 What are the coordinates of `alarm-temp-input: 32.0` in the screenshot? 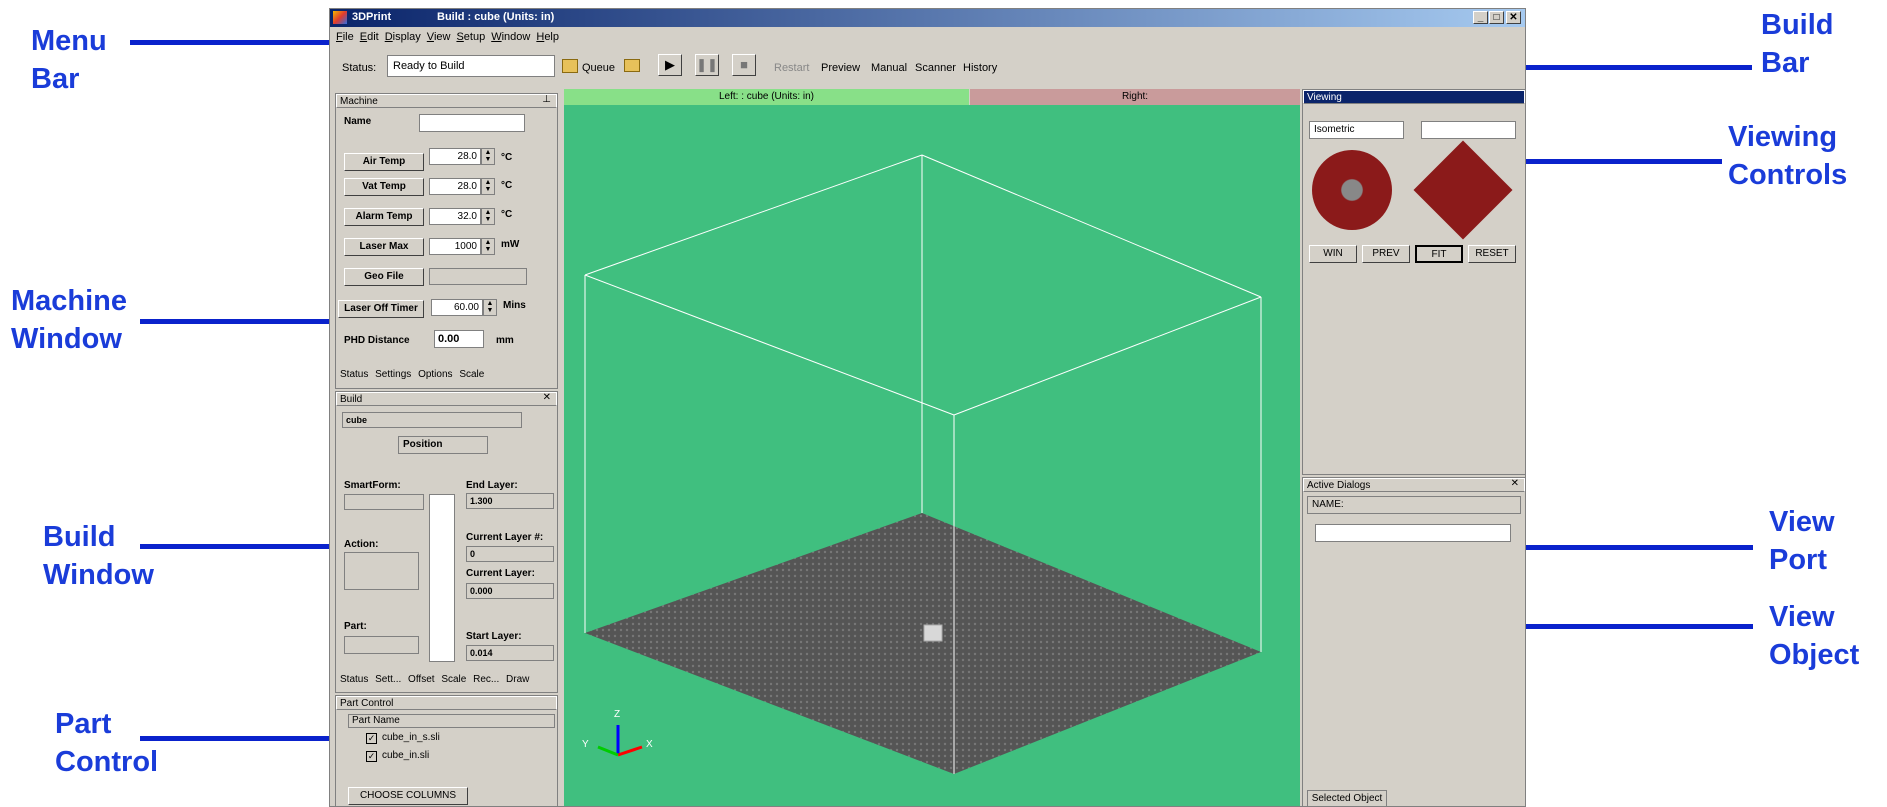 It's located at (455, 216).